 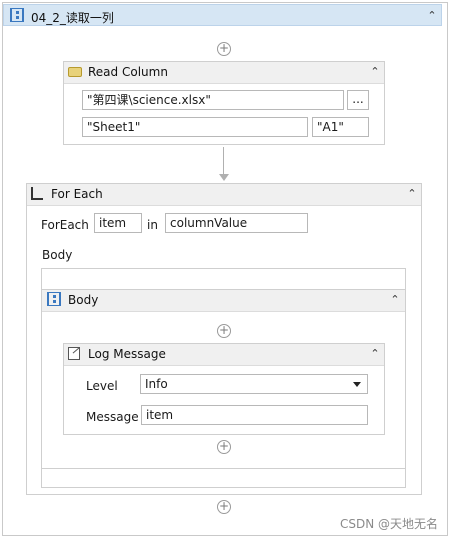 What do you see at coordinates (213, 100) in the screenshot?
I see `workbook-path-field: "第四课\science.xlsx"` at bounding box center [213, 100].